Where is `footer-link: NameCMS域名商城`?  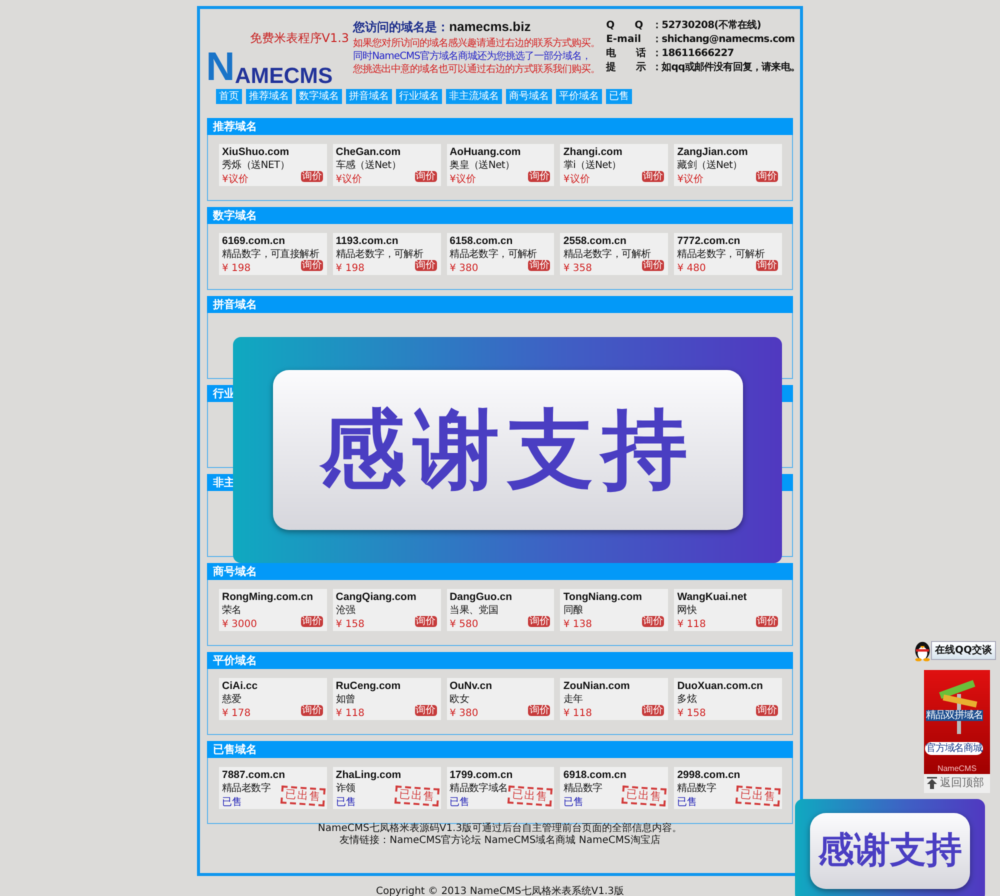
footer-link: NameCMS域名商城 is located at coordinates (530, 840).